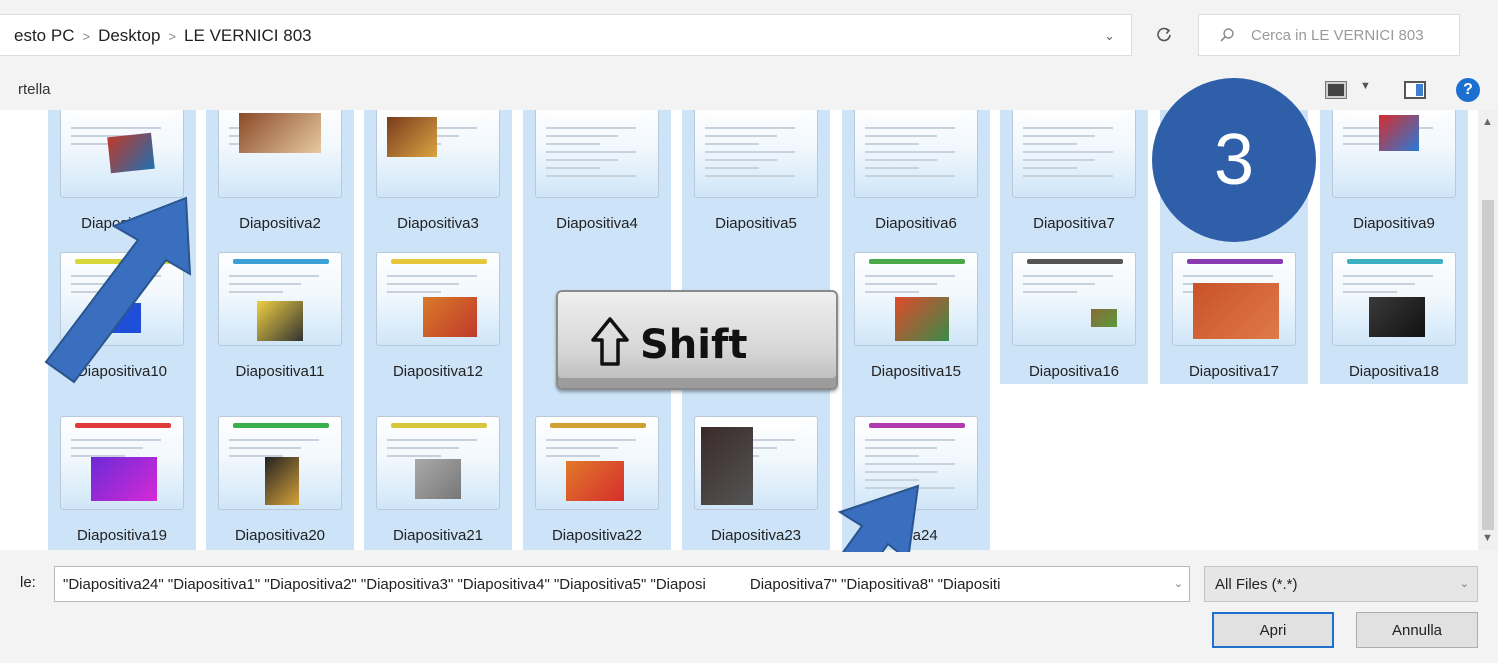 This screenshot has height=663, width=1498. I want to click on file-name-label: Diapositiva7, so click(1074, 223).